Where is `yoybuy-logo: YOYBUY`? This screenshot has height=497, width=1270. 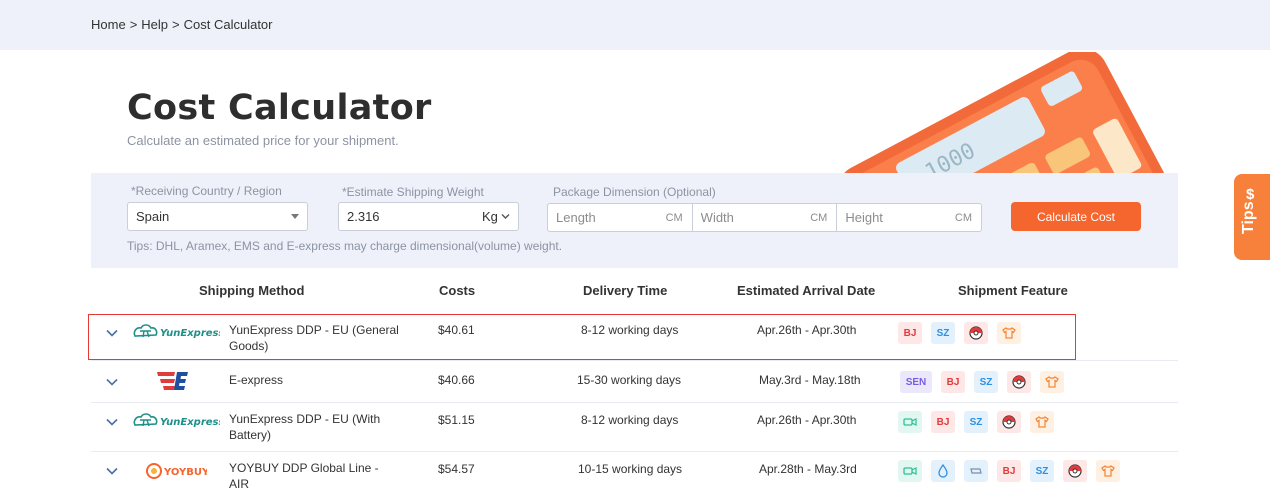 yoybuy-logo: YOYBUY is located at coordinates (177, 473).